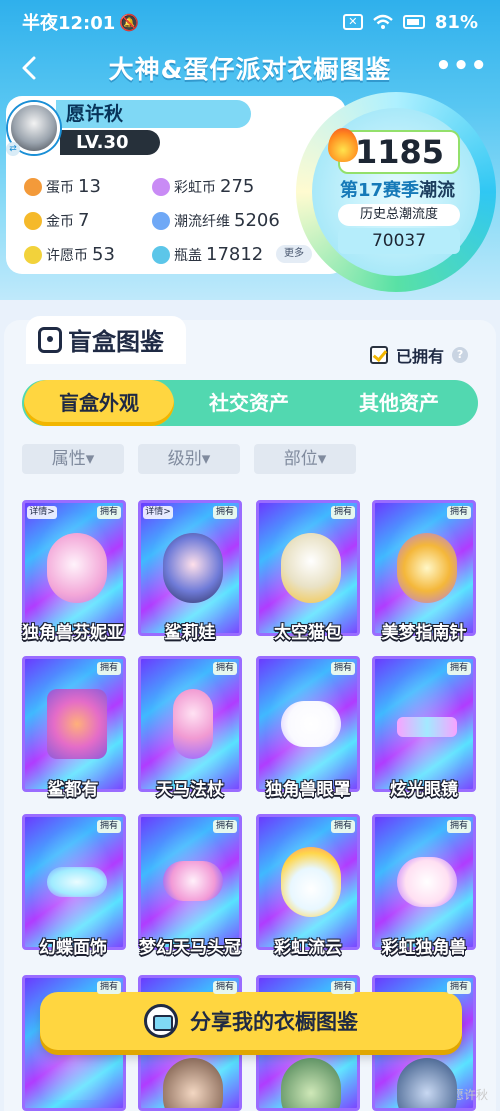 The image size is (500, 1111). What do you see at coordinates (33, 186) in the screenshot?
I see `egg-coin-icon` at bounding box center [33, 186].